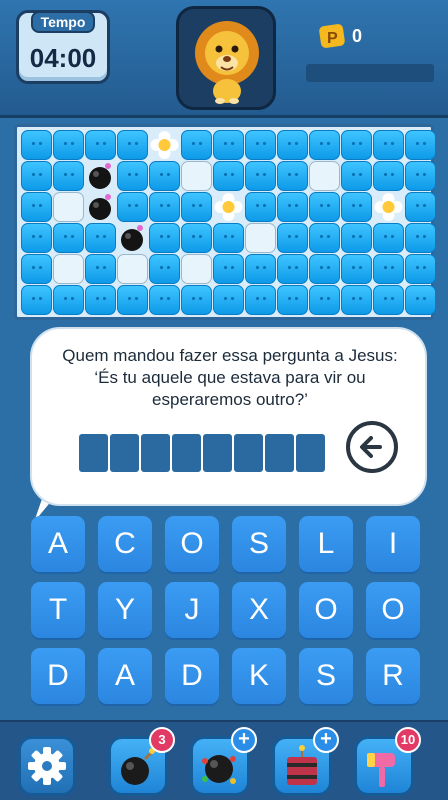 Image resolution: width=448 pixels, height=800 pixels. What do you see at coordinates (192, 610) in the screenshot?
I see `letter-key: J` at bounding box center [192, 610].